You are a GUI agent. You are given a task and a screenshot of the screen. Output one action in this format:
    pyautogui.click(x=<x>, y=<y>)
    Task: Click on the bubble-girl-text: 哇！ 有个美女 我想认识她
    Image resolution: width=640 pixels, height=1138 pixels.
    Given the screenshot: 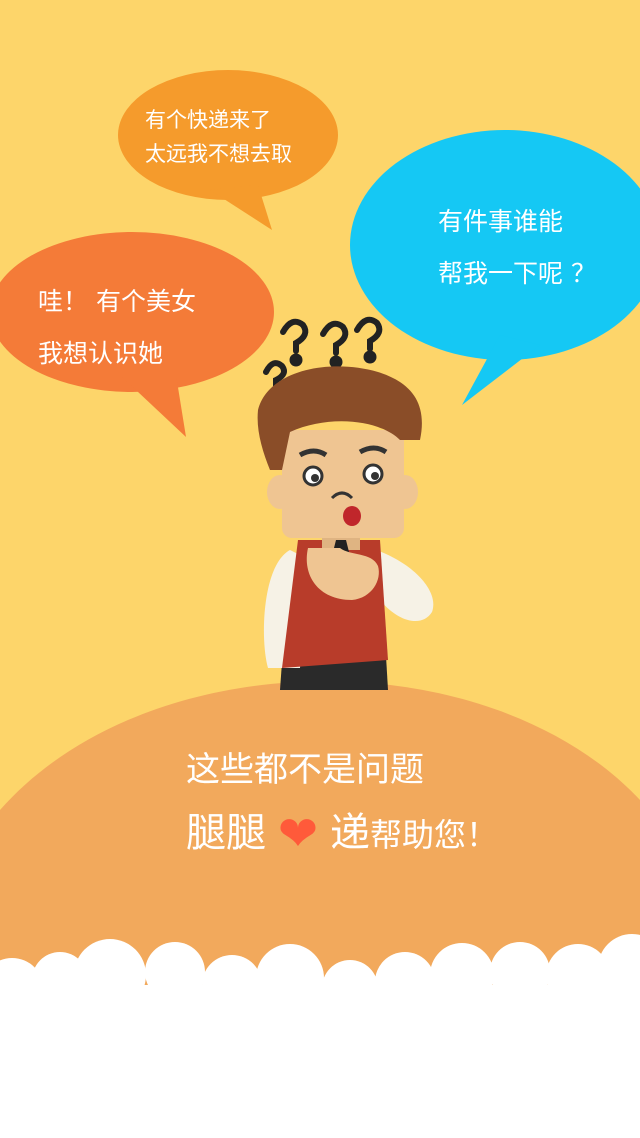 What is the action you would take?
    pyautogui.click(x=117, y=328)
    